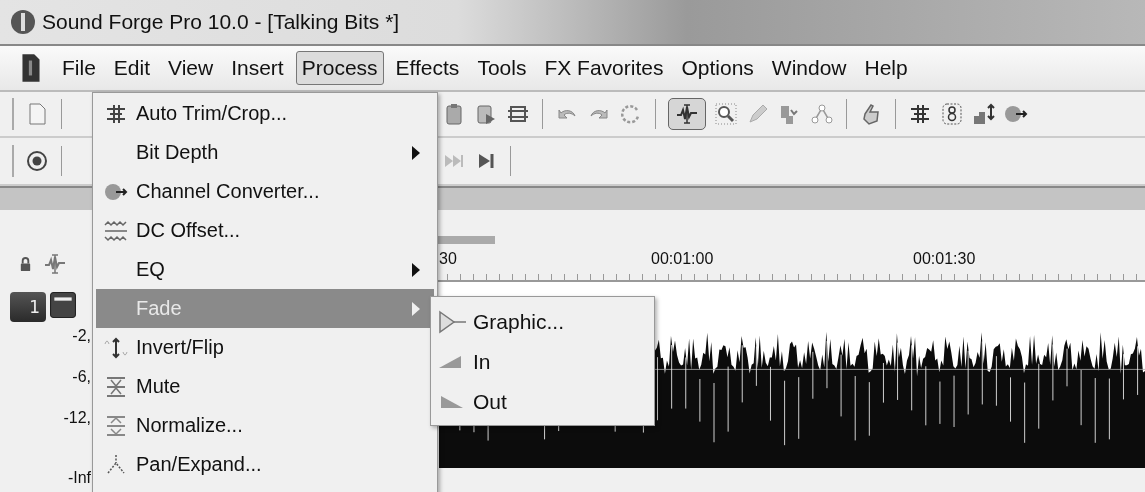 The width and height of the screenshot is (1145, 492). Describe the element at coordinates (79, 68) in the screenshot. I see `menu-item: File` at that location.